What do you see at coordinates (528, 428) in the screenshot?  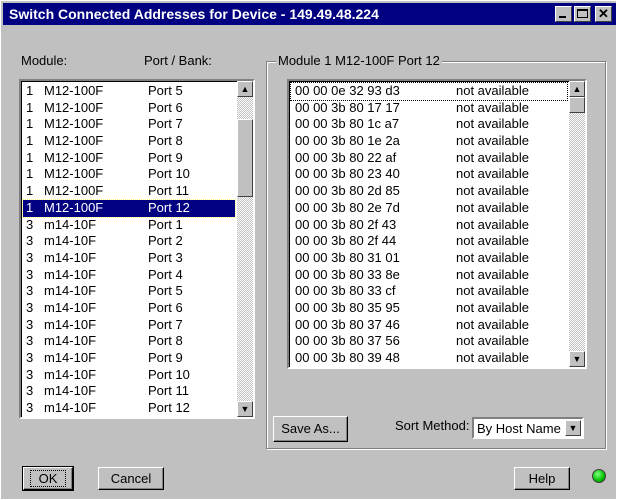 I see `sort-method-select: By Host Name ▼` at bounding box center [528, 428].